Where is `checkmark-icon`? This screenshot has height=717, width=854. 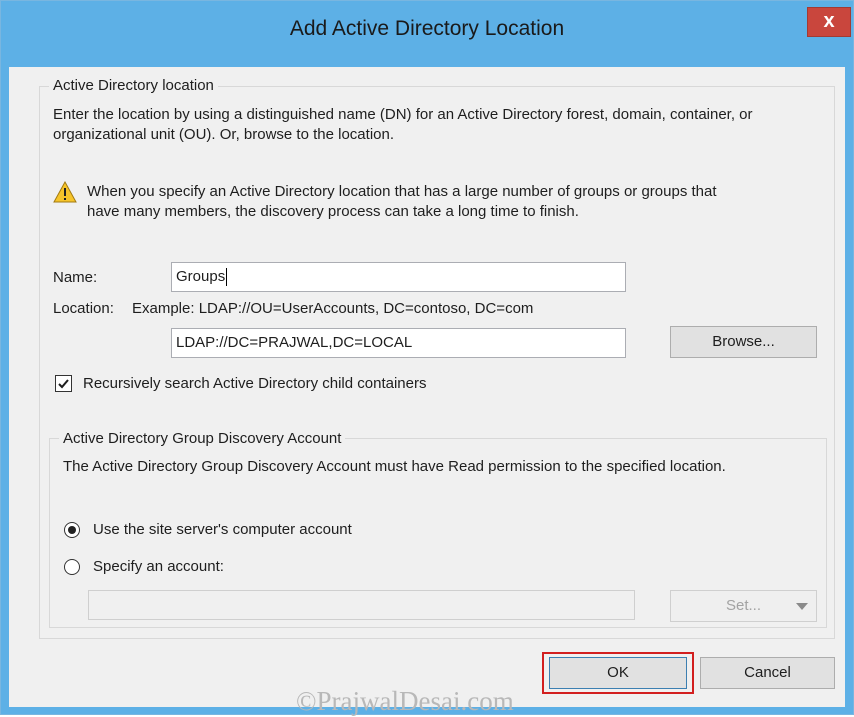 checkmark-icon is located at coordinates (63, 384).